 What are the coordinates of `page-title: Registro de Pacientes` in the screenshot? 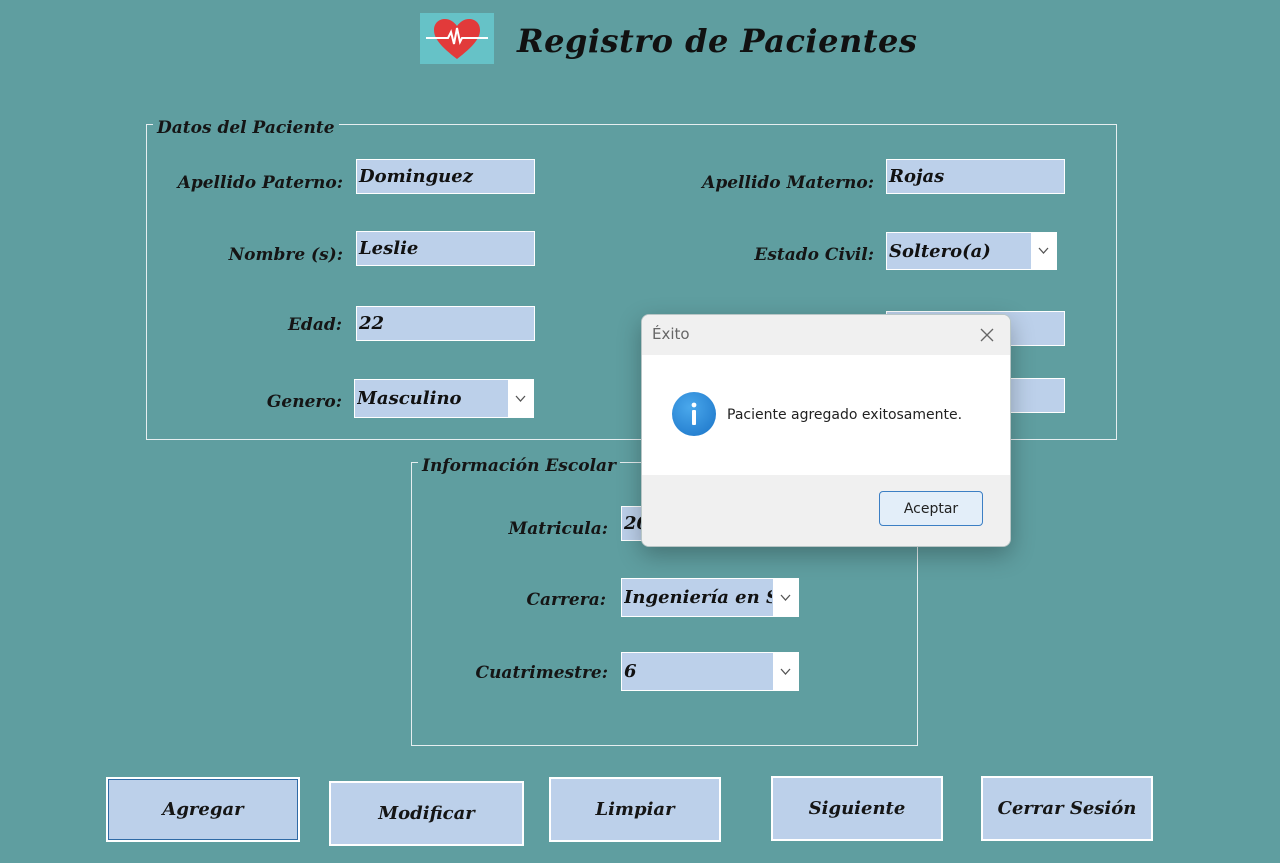 It's located at (717, 41).